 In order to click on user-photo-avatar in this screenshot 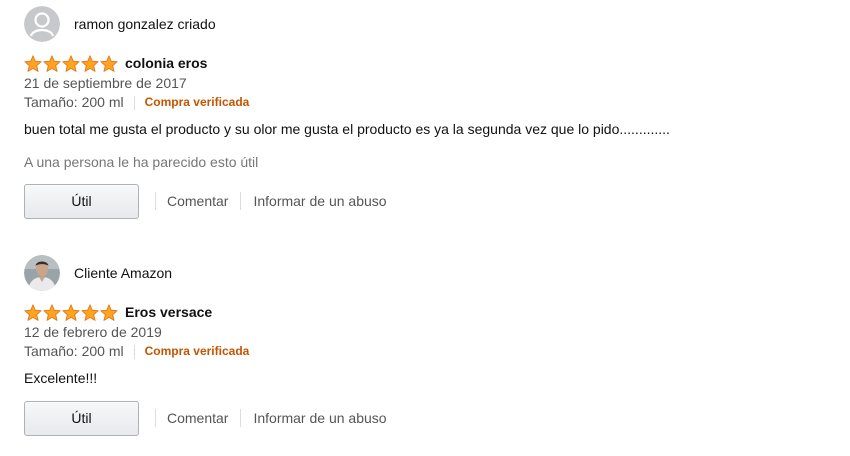, I will do `click(42, 273)`.